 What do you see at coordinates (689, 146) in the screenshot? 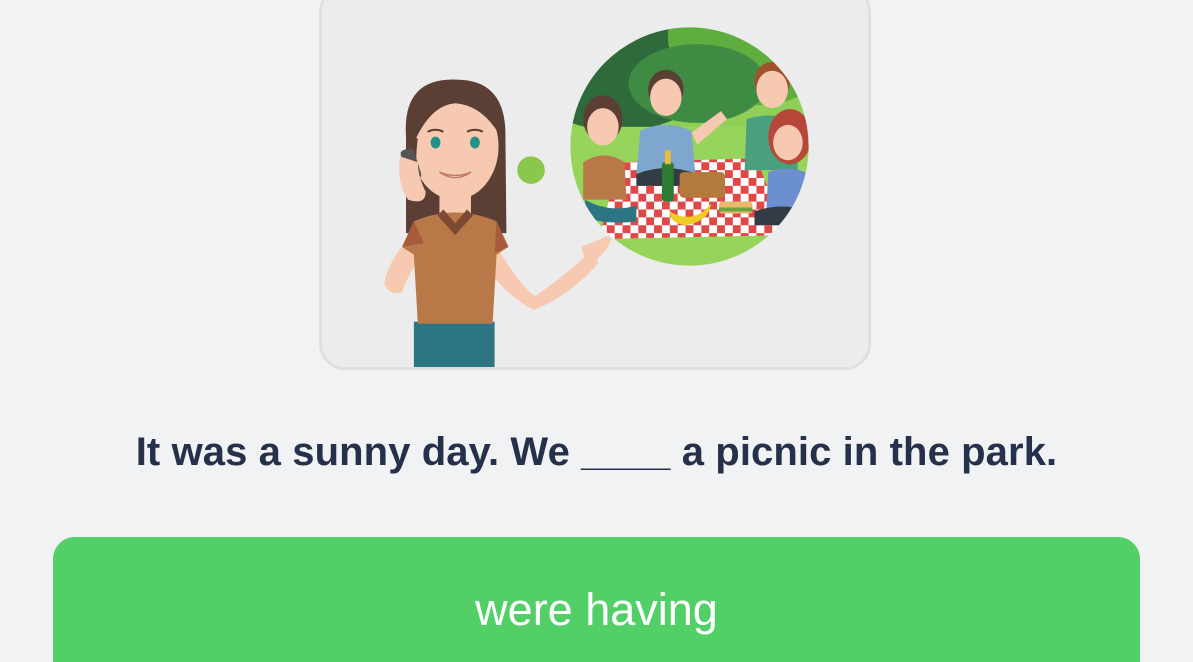
I see `picnic-bubble` at bounding box center [689, 146].